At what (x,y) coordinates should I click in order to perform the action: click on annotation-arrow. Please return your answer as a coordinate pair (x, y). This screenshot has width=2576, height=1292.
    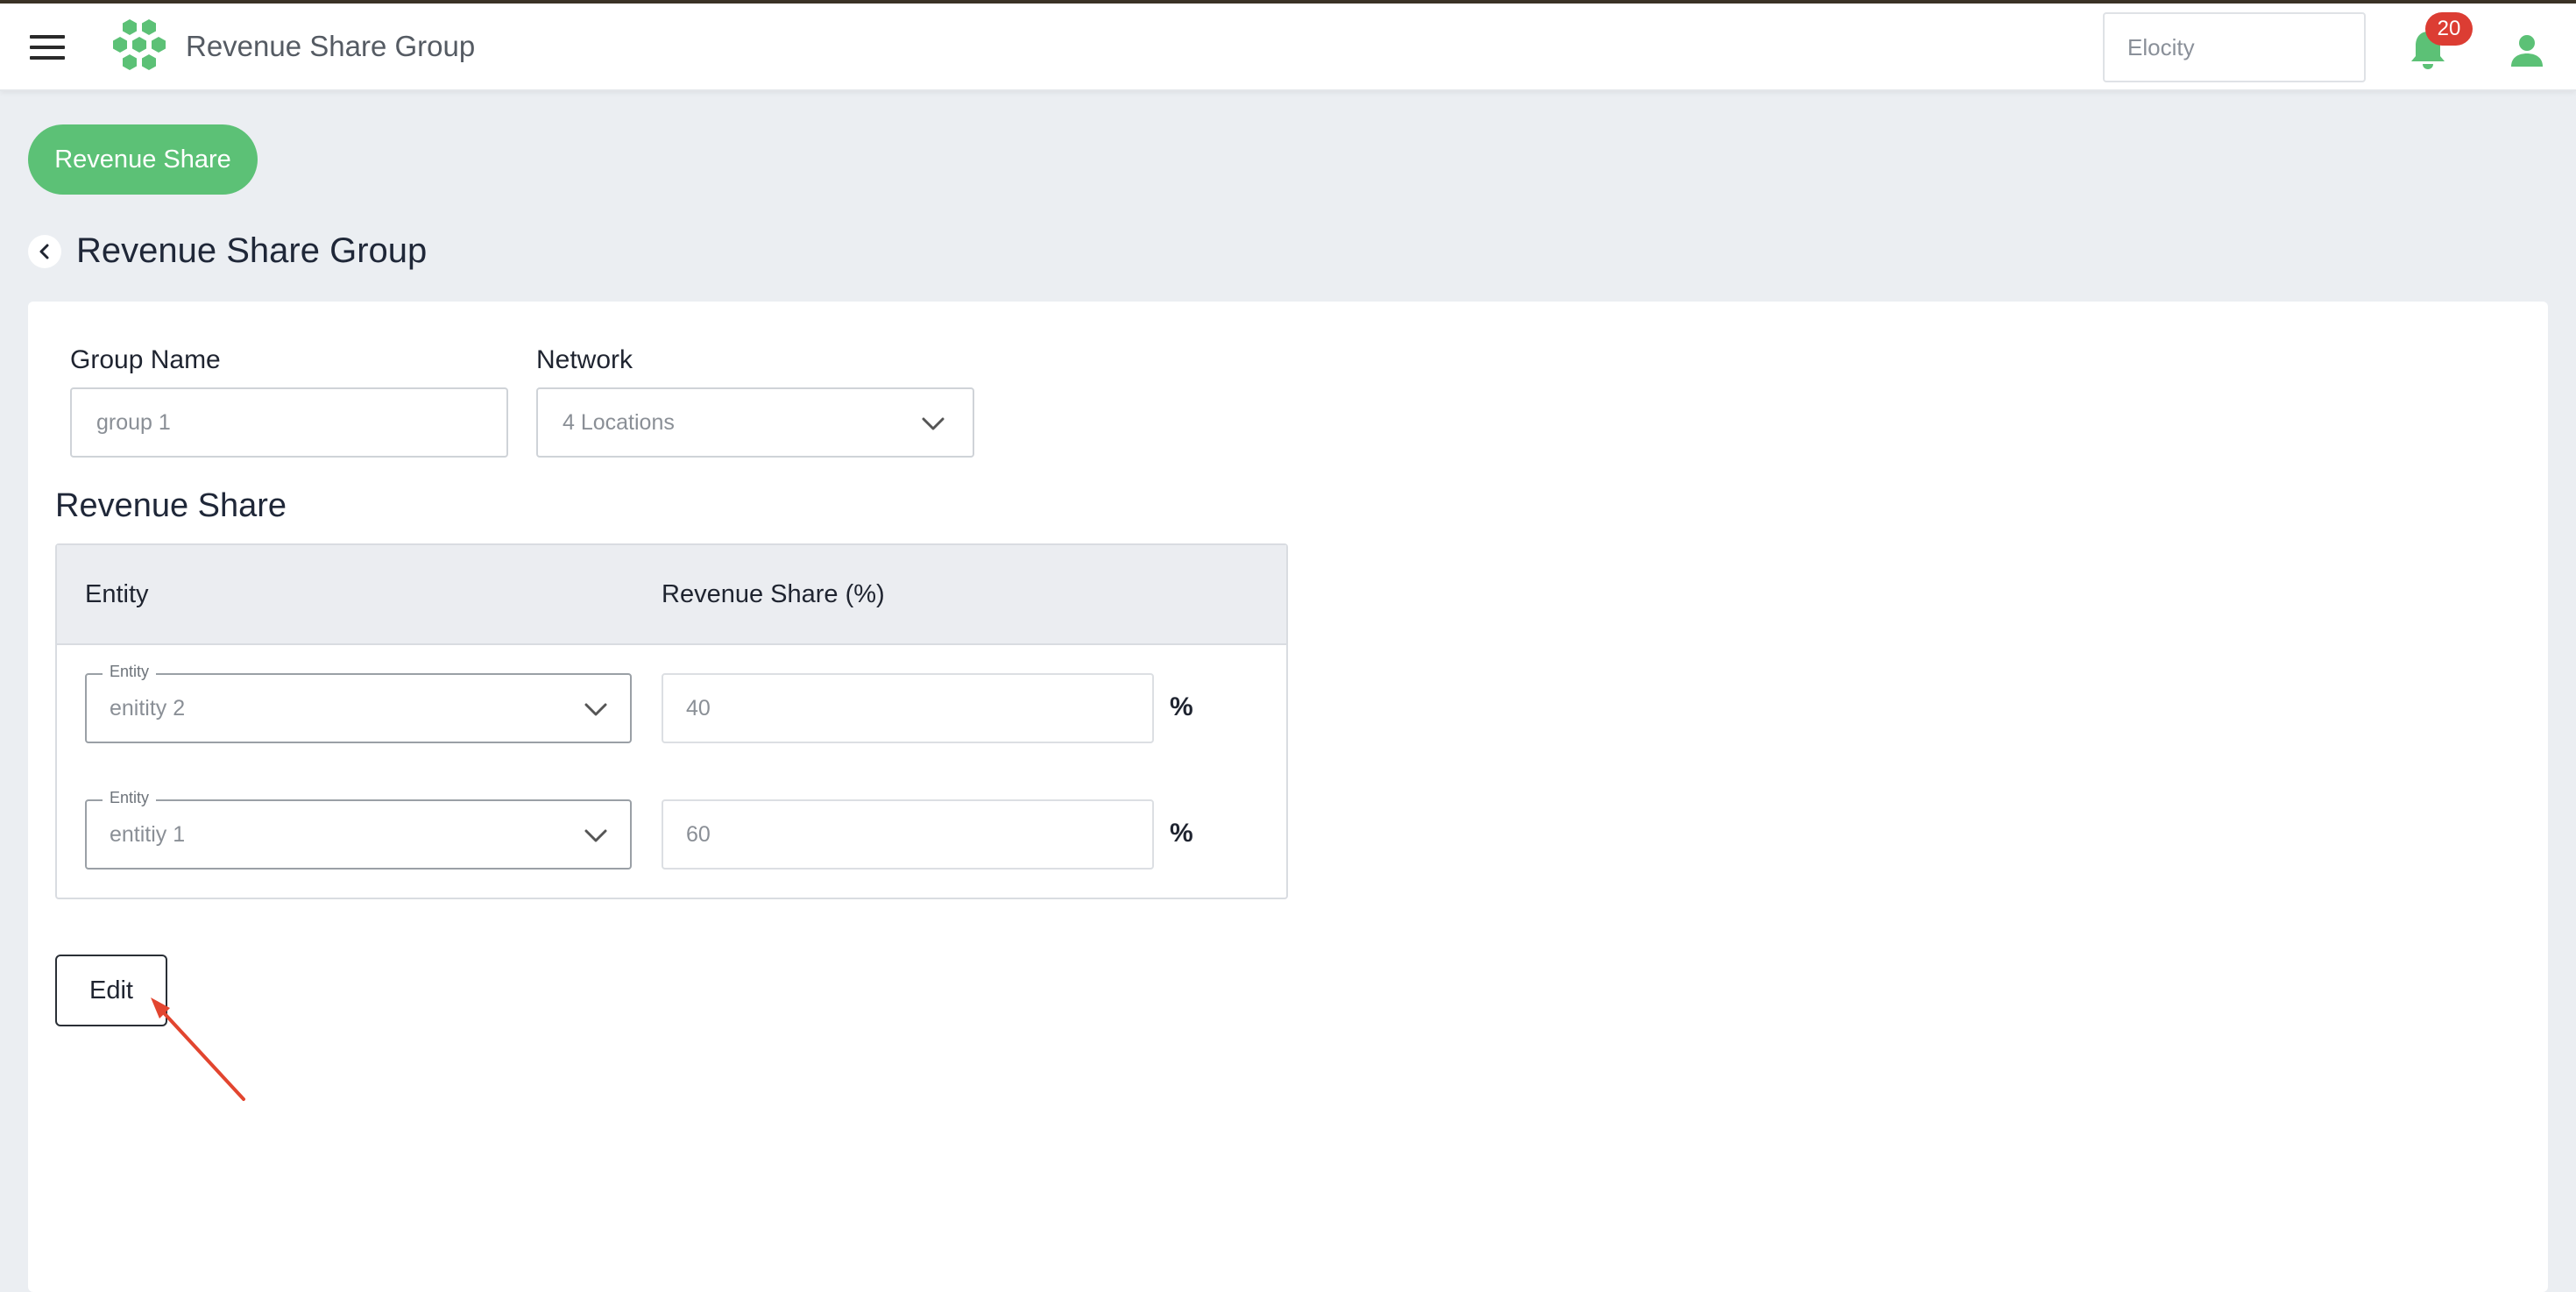
    Looking at the image, I should click on (198, 1049).